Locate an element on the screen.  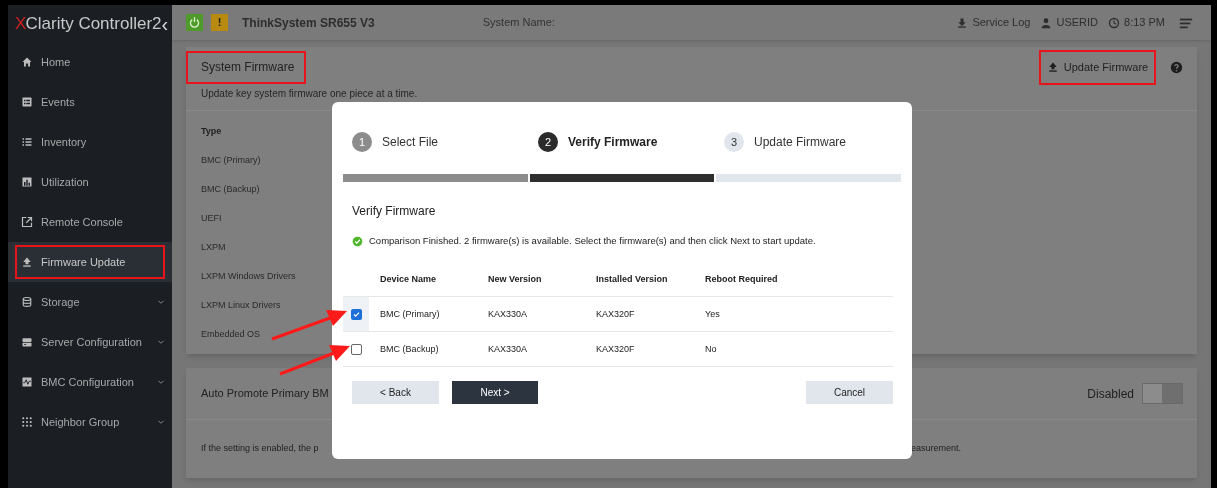
step-label: Select File is located at coordinates (410, 142).